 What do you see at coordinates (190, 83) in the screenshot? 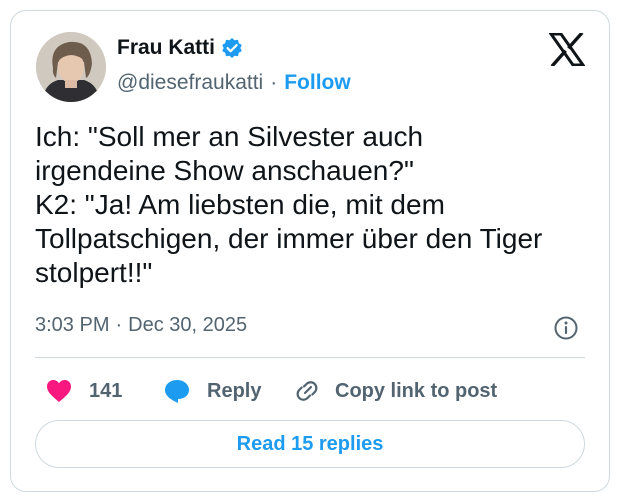
I see `author-handle: @diesefraukatti` at bounding box center [190, 83].